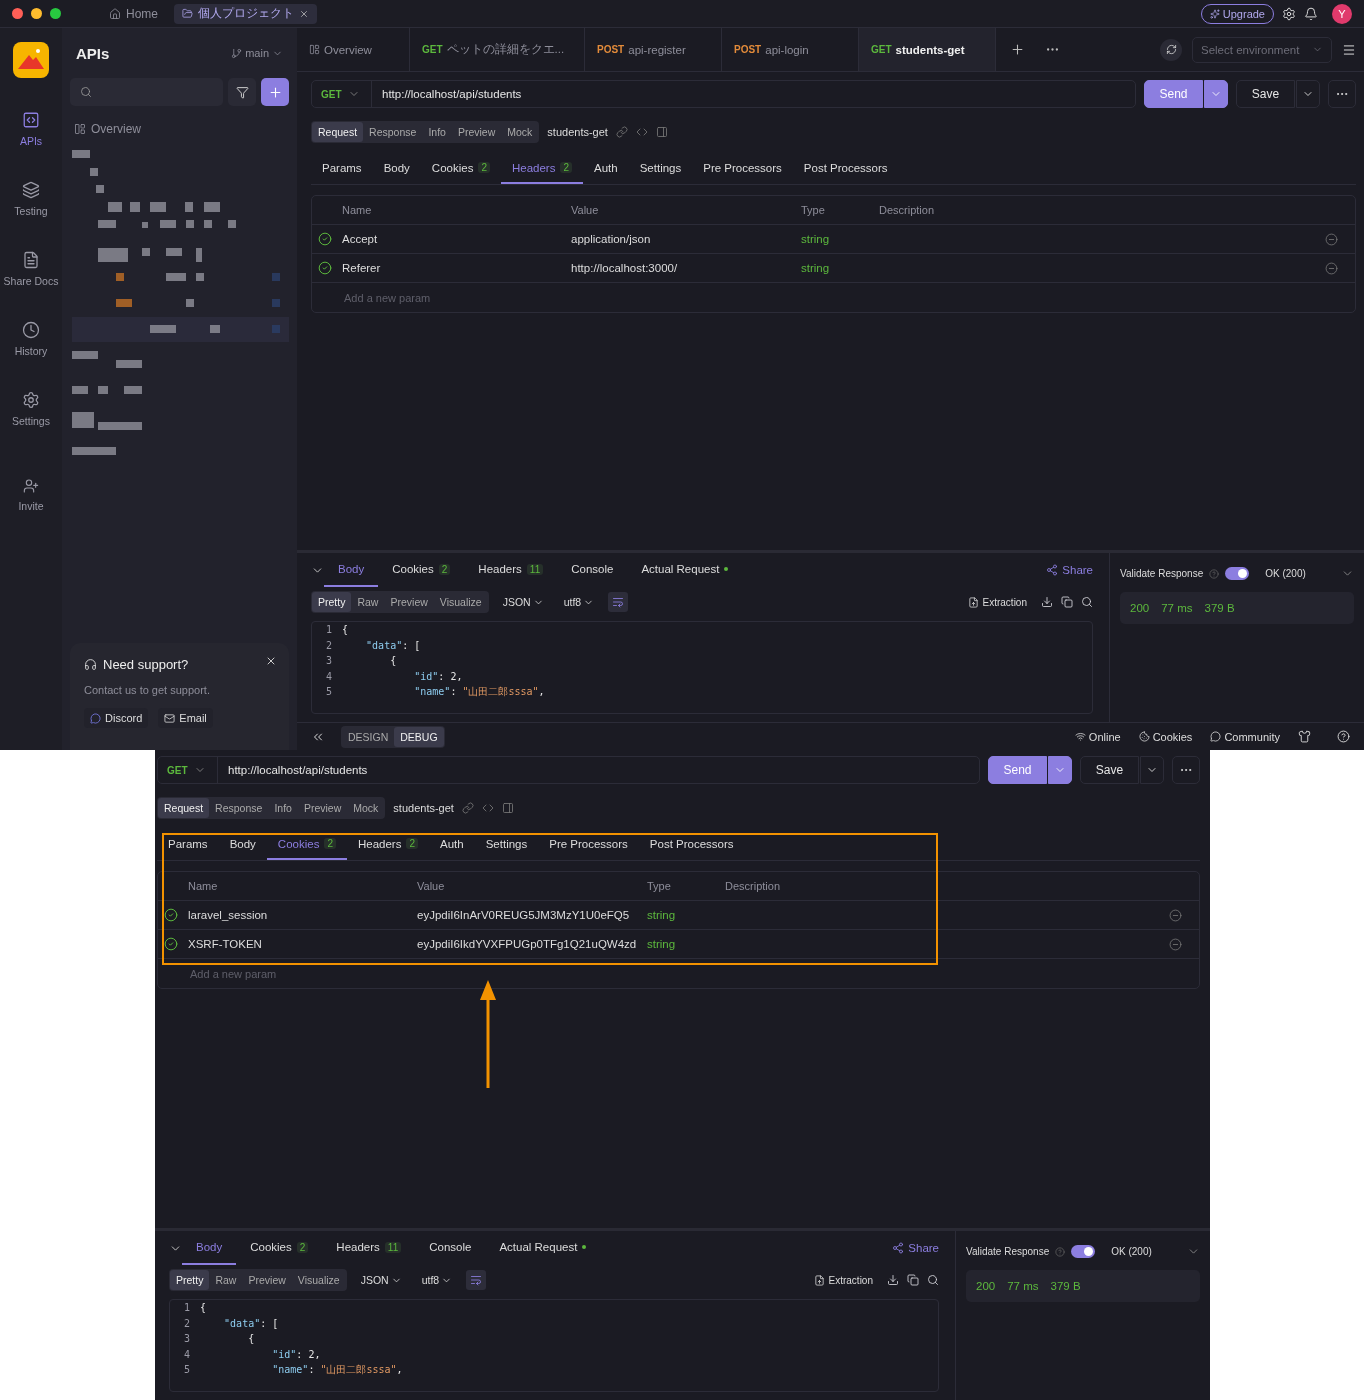 This screenshot has height=1400, width=1364. Describe the element at coordinates (927, 49) in the screenshot. I see `document-tab: GET students-get` at that location.